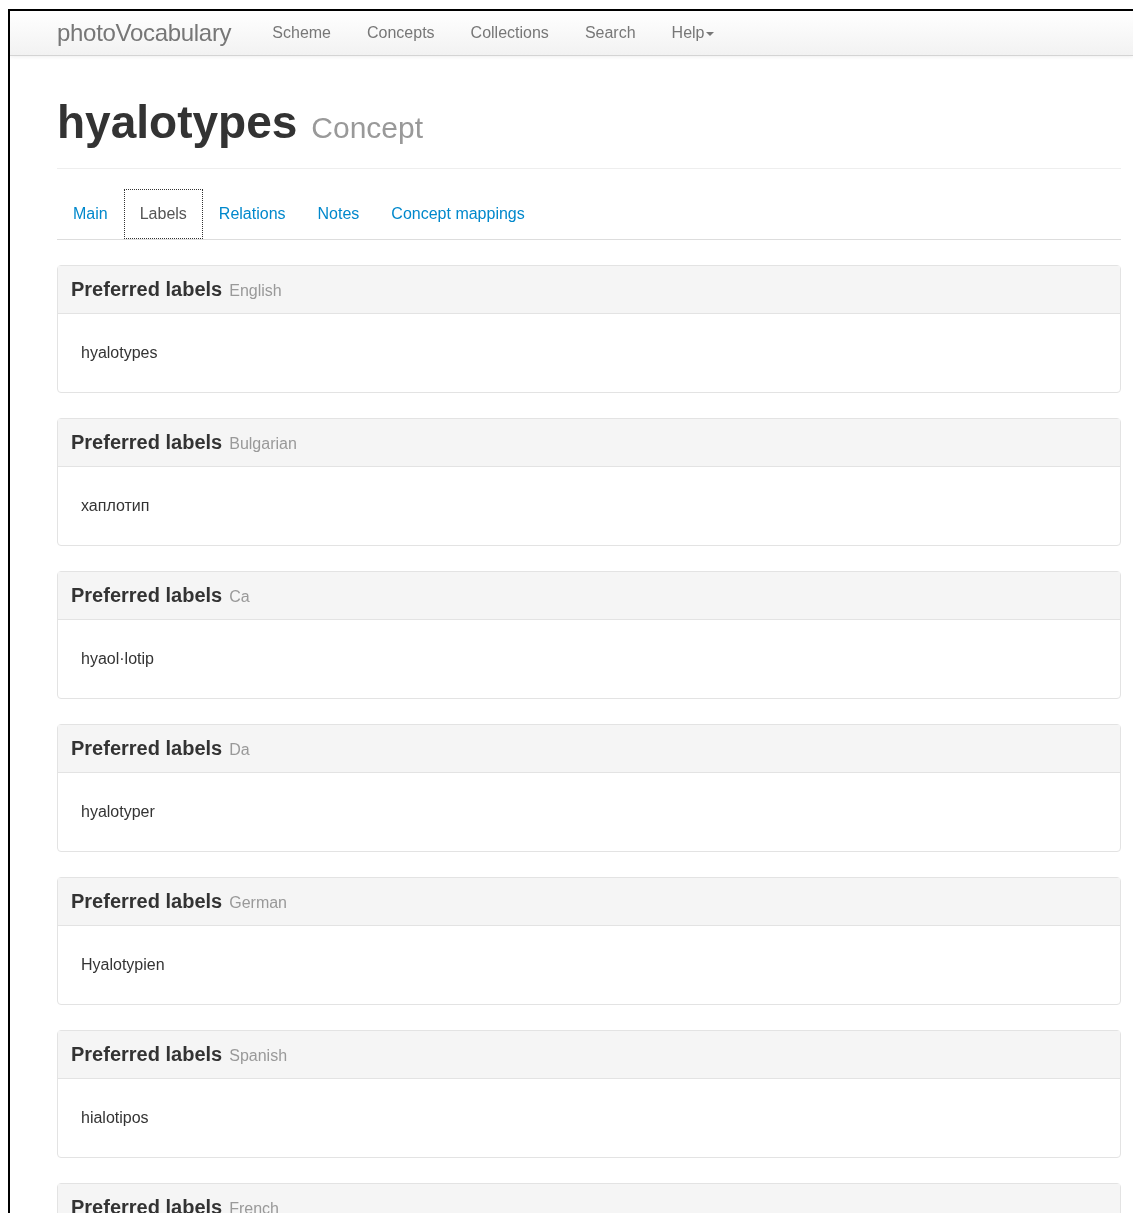  Describe the element at coordinates (255, 291) in the screenshot. I see `language-label: English` at that location.